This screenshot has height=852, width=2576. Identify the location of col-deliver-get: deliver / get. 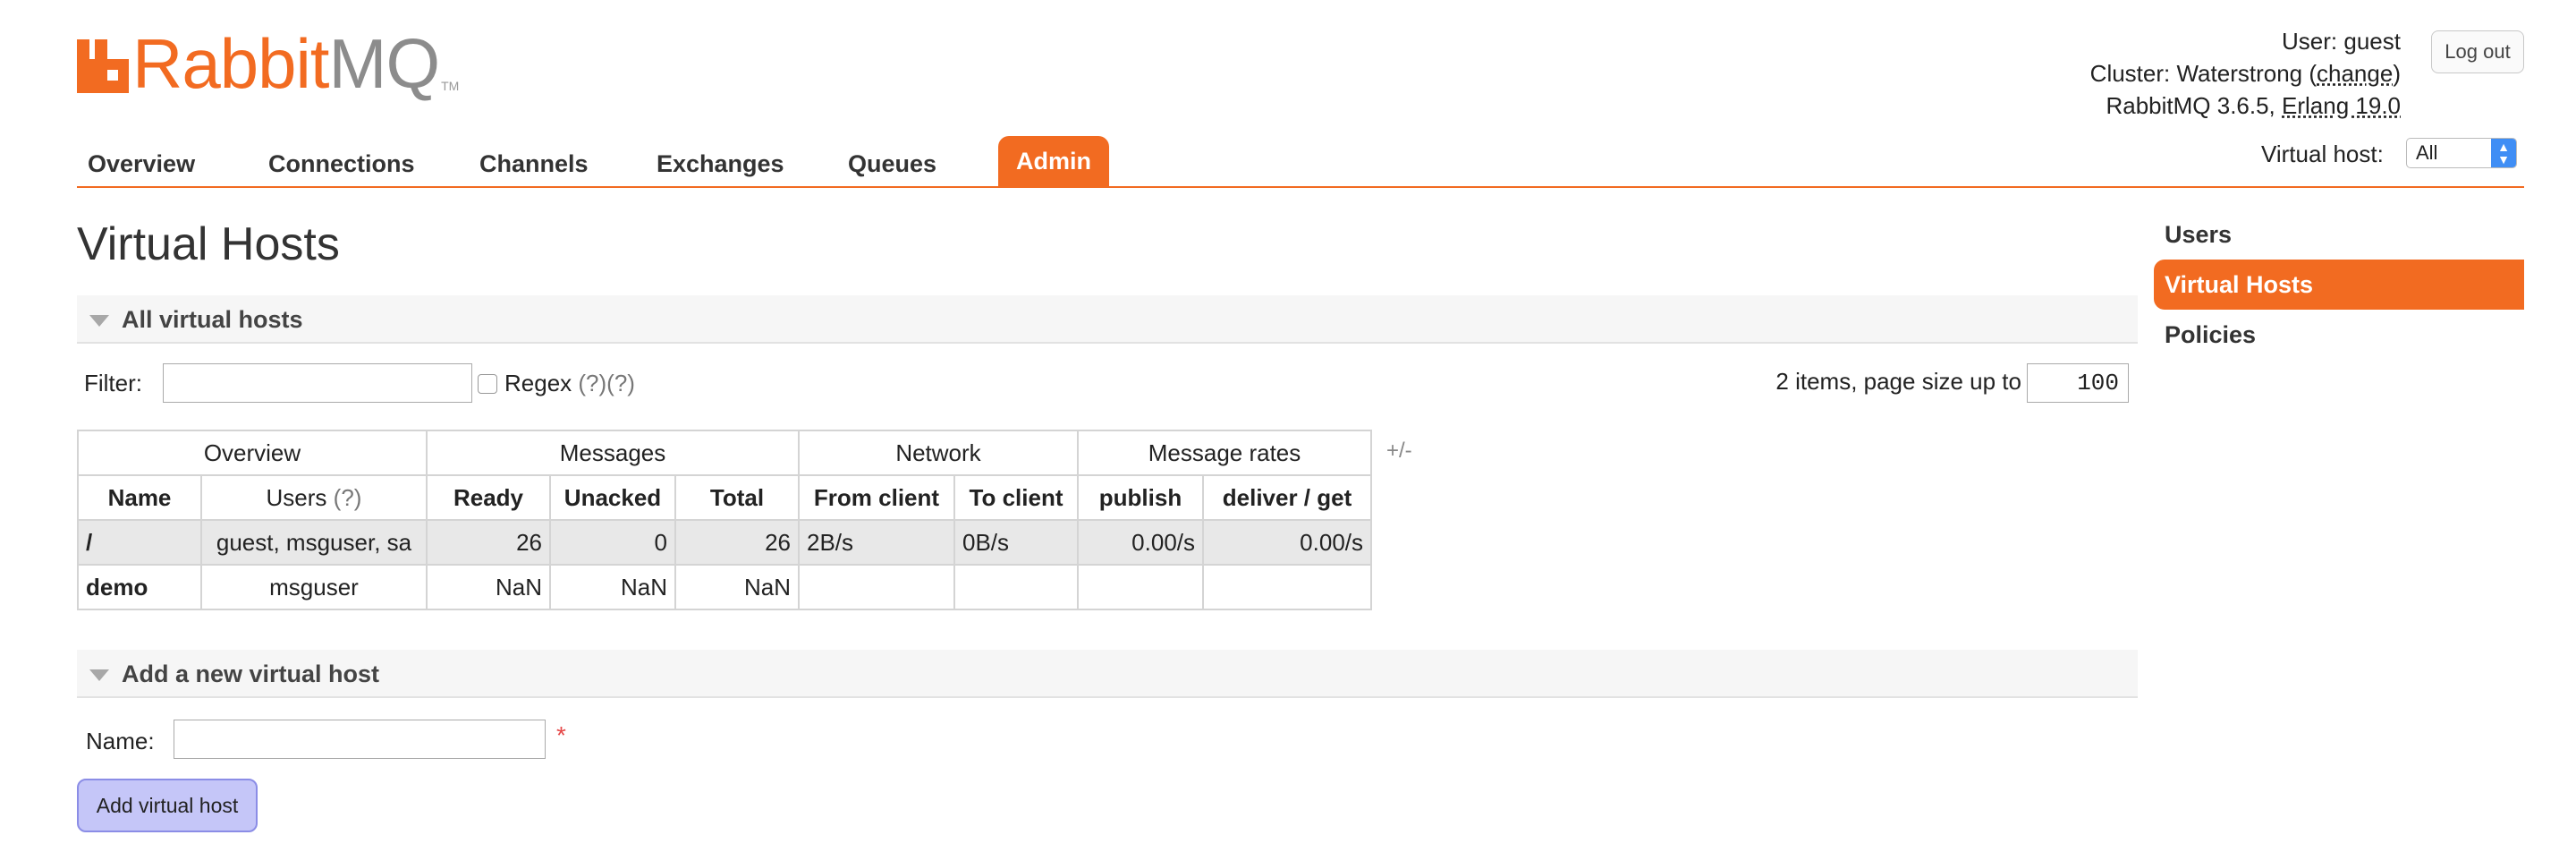
(1287, 497).